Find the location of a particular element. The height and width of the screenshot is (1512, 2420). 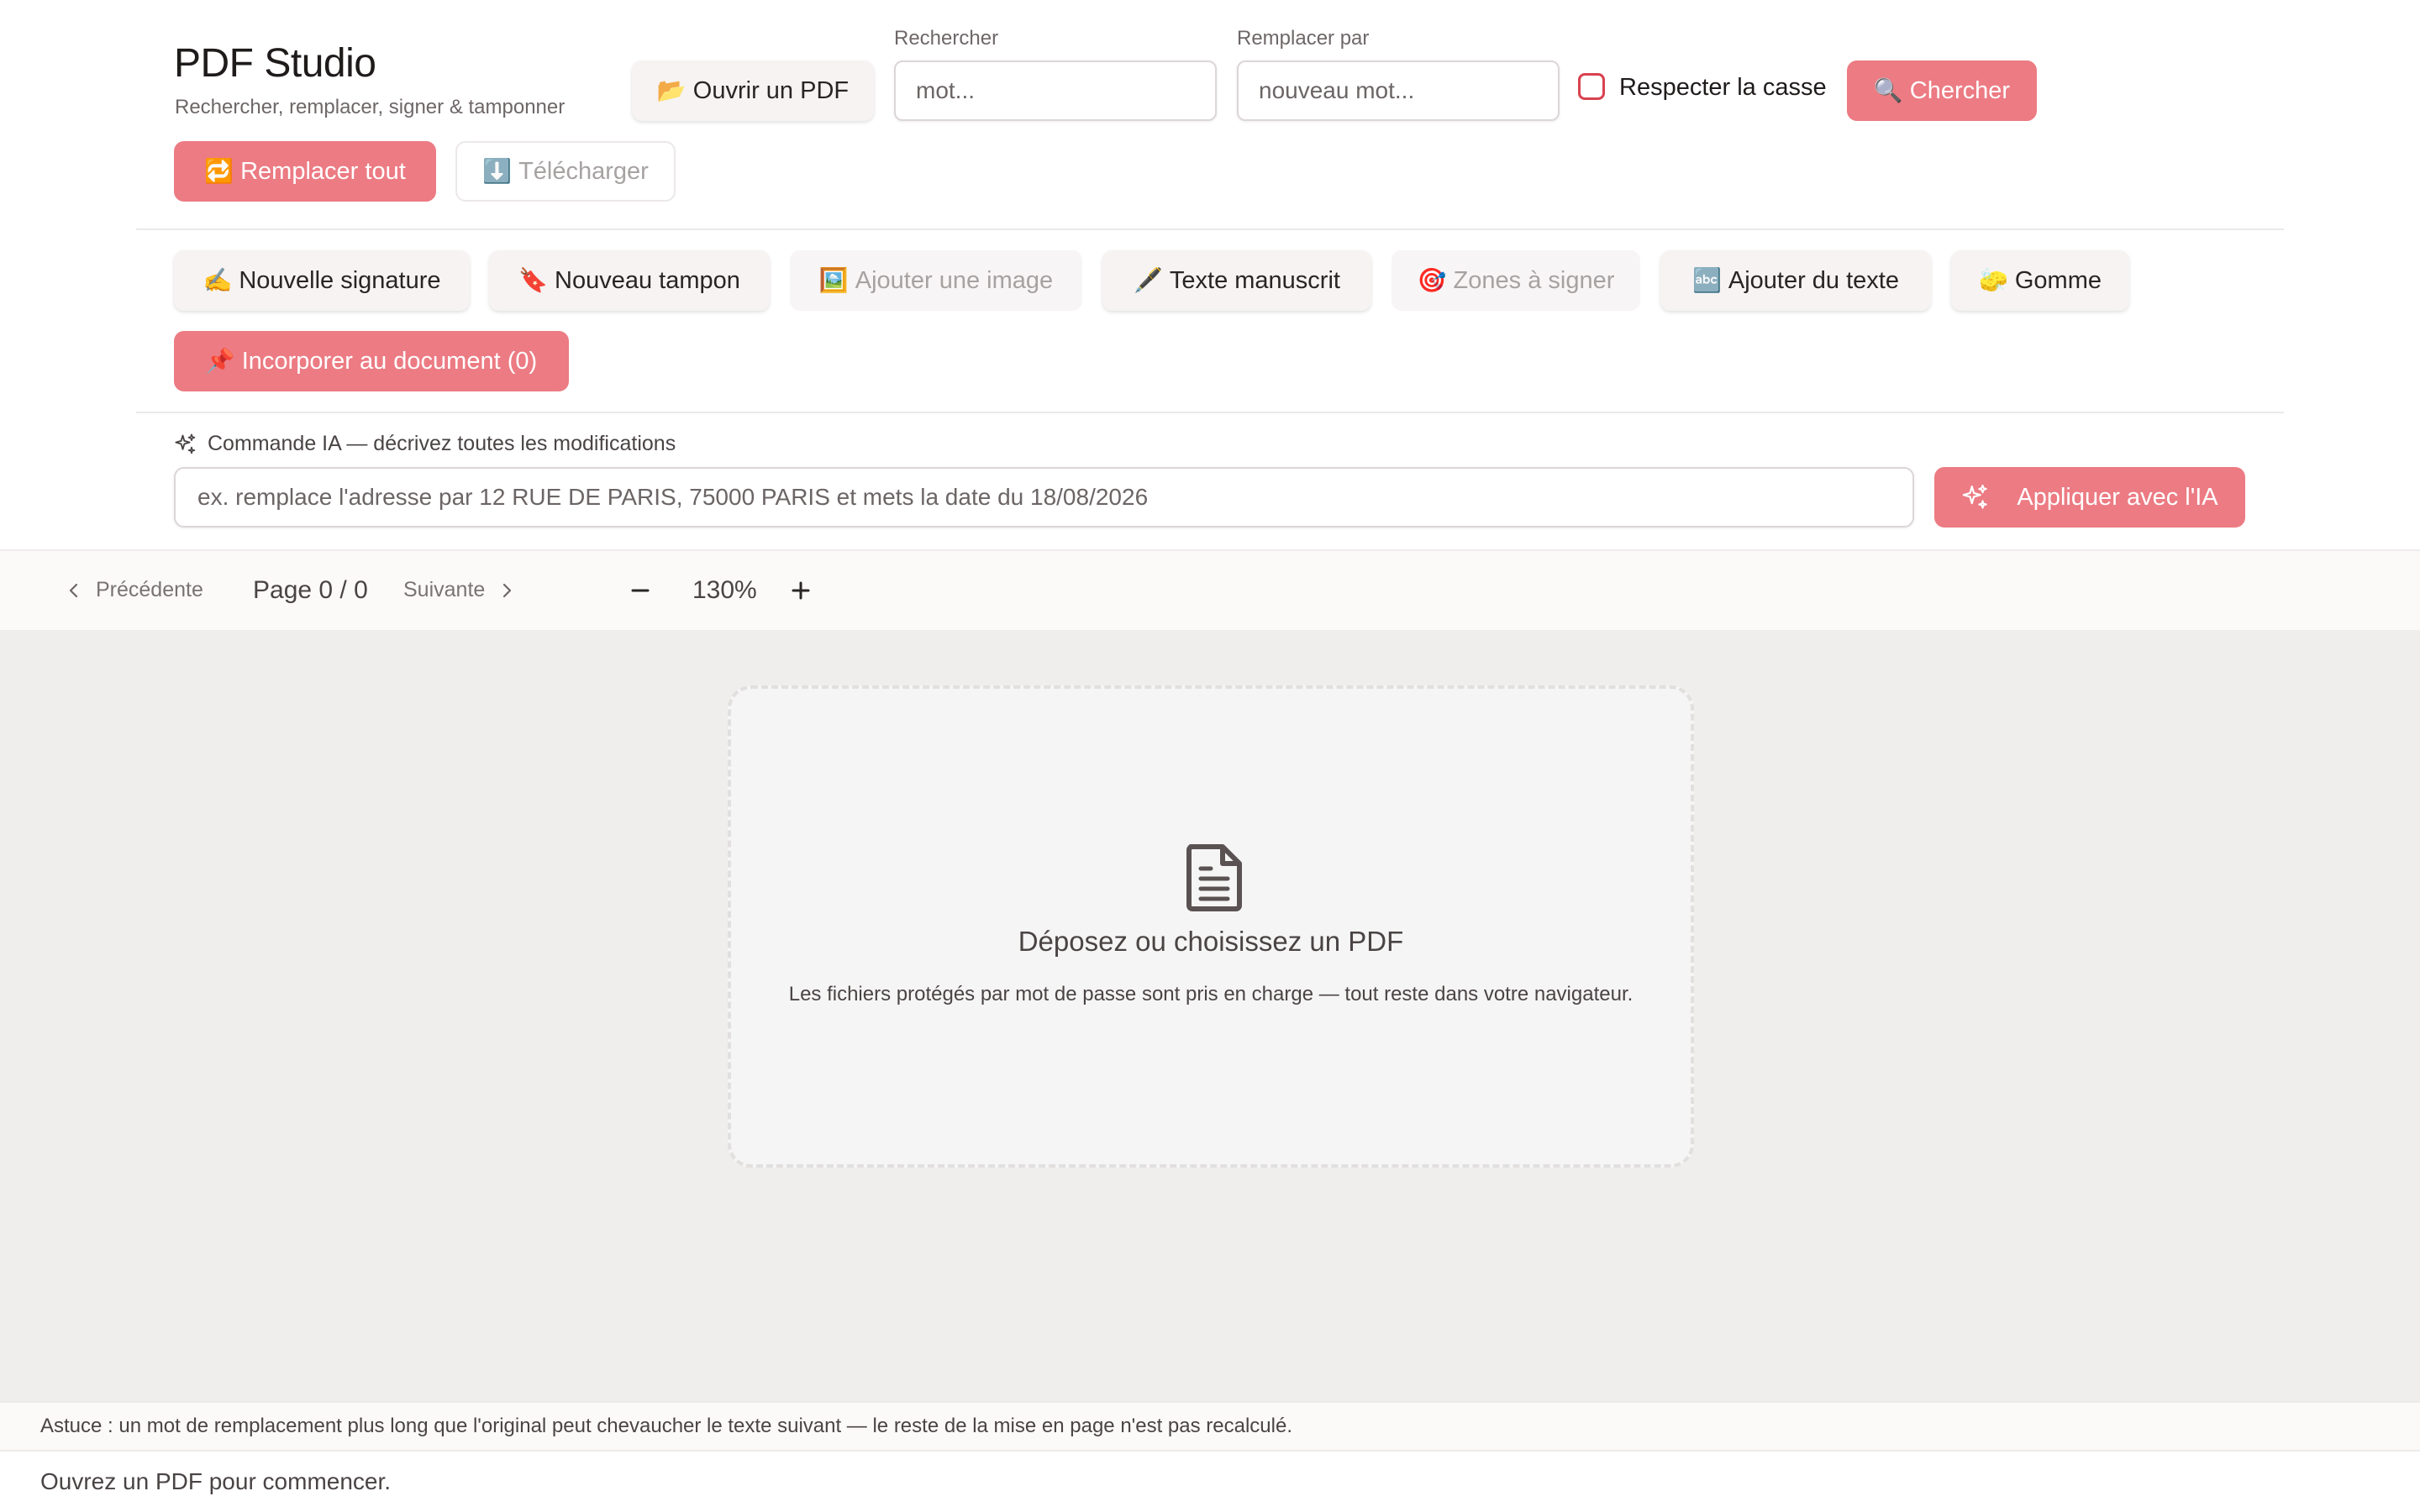

search-label: Rechercher is located at coordinates (946, 38).